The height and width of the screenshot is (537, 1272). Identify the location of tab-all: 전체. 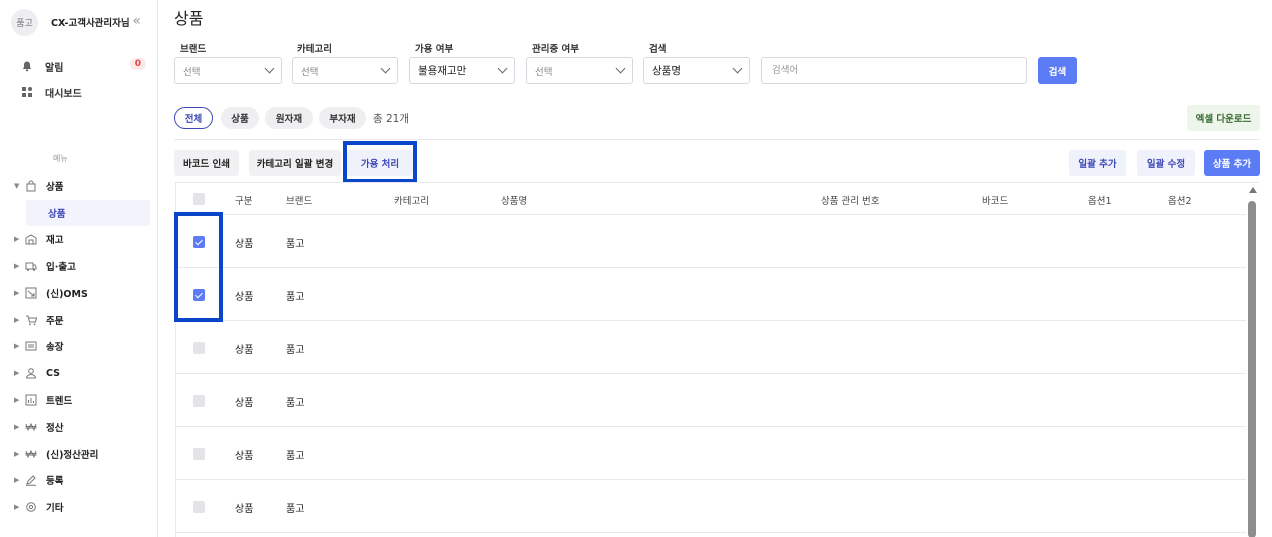
(193, 118).